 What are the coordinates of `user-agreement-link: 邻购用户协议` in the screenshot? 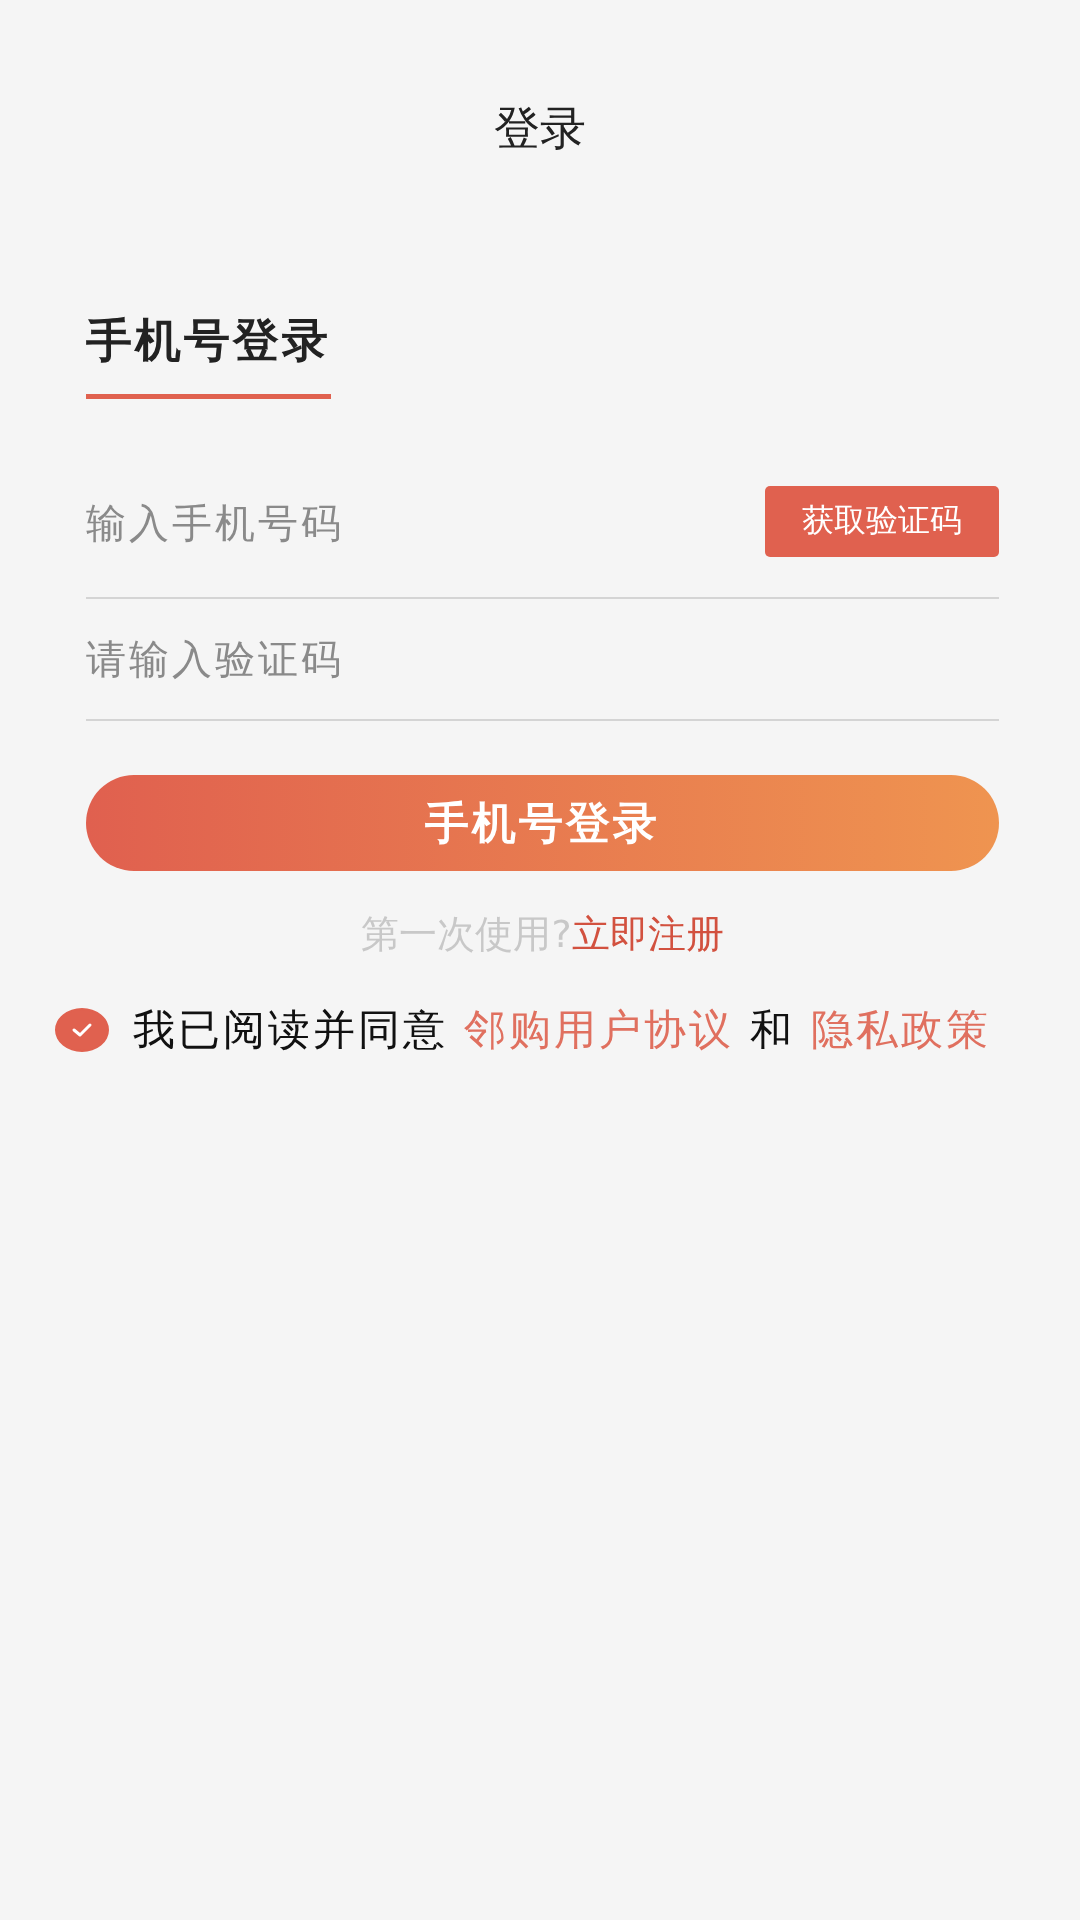 It's located at (599, 1030).